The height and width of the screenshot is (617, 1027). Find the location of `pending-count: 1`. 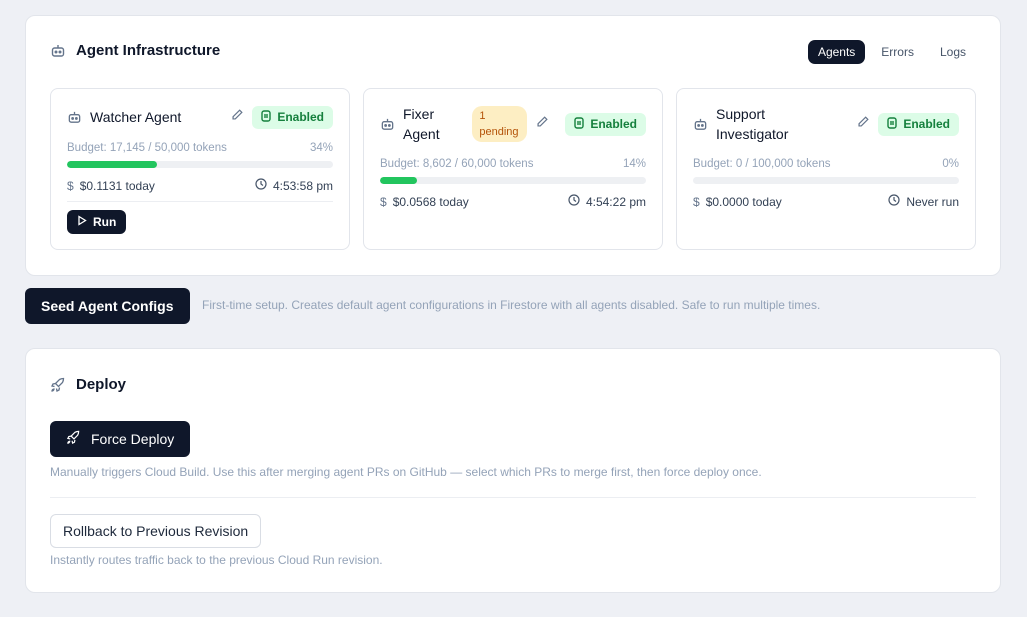

pending-count: 1 is located at coordinates (482, 116).